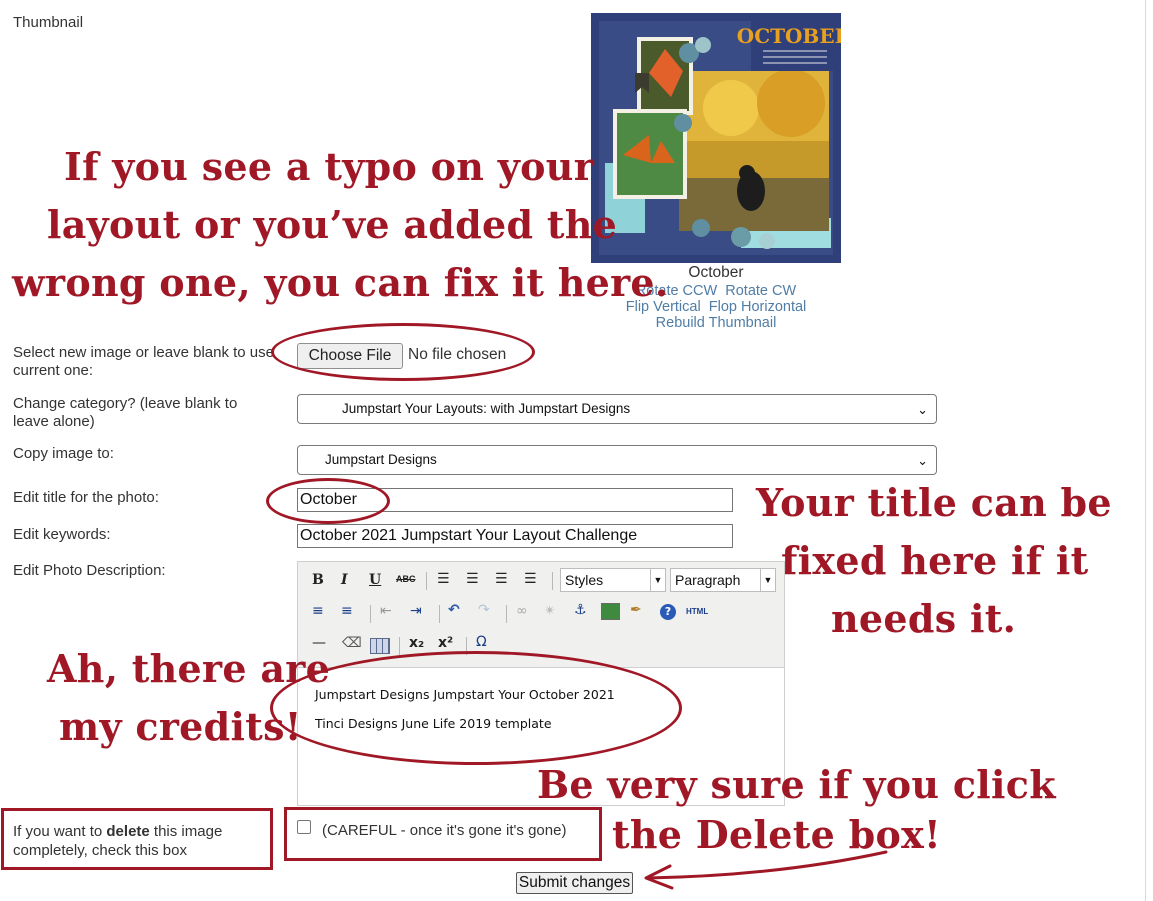 This screenshot has height=901, width=1153. I want to click on remove-format-icon: ⌫, so click(352, 643).